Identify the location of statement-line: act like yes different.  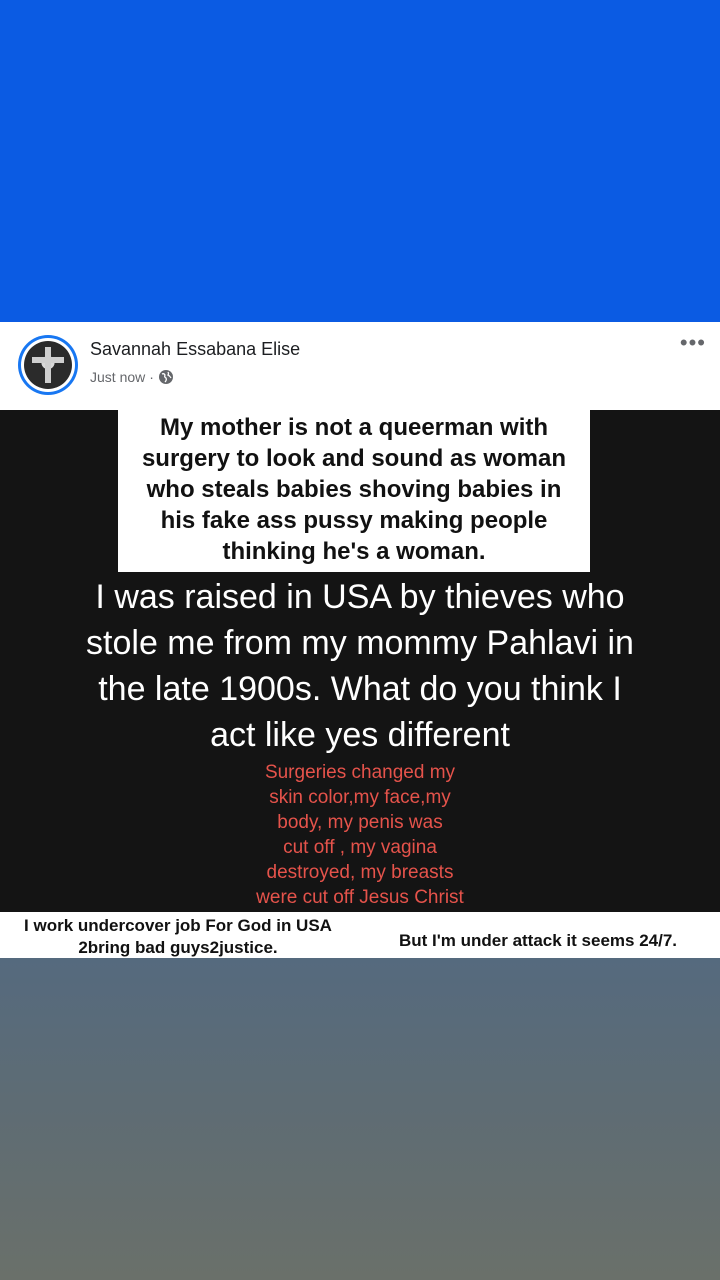
(360, 735).